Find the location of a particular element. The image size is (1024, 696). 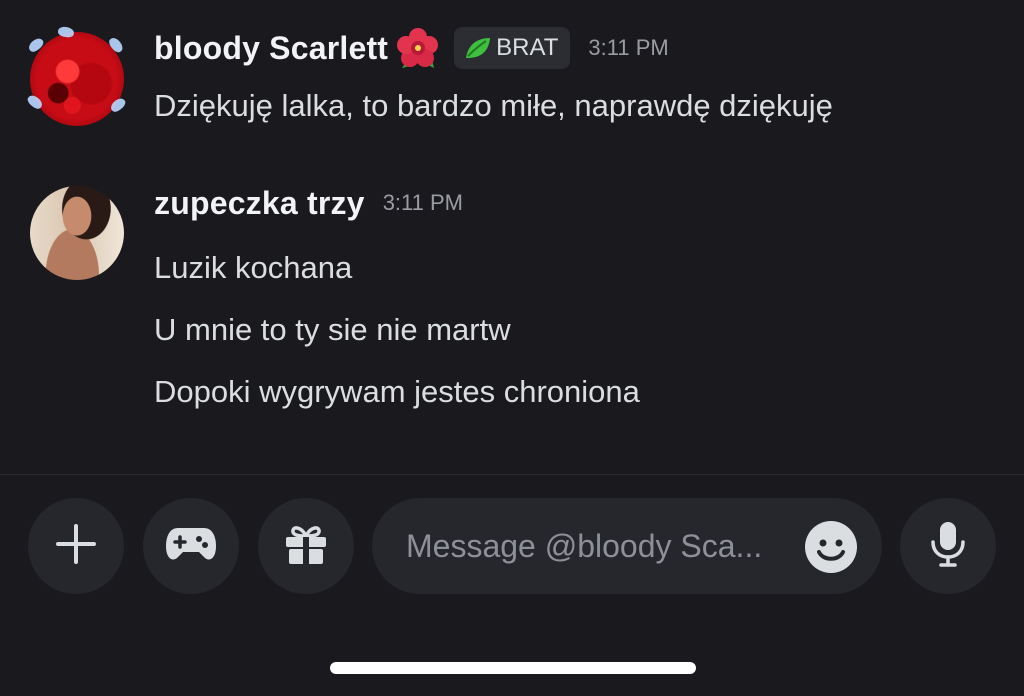

message-composer is located at coordinates (512, 546).